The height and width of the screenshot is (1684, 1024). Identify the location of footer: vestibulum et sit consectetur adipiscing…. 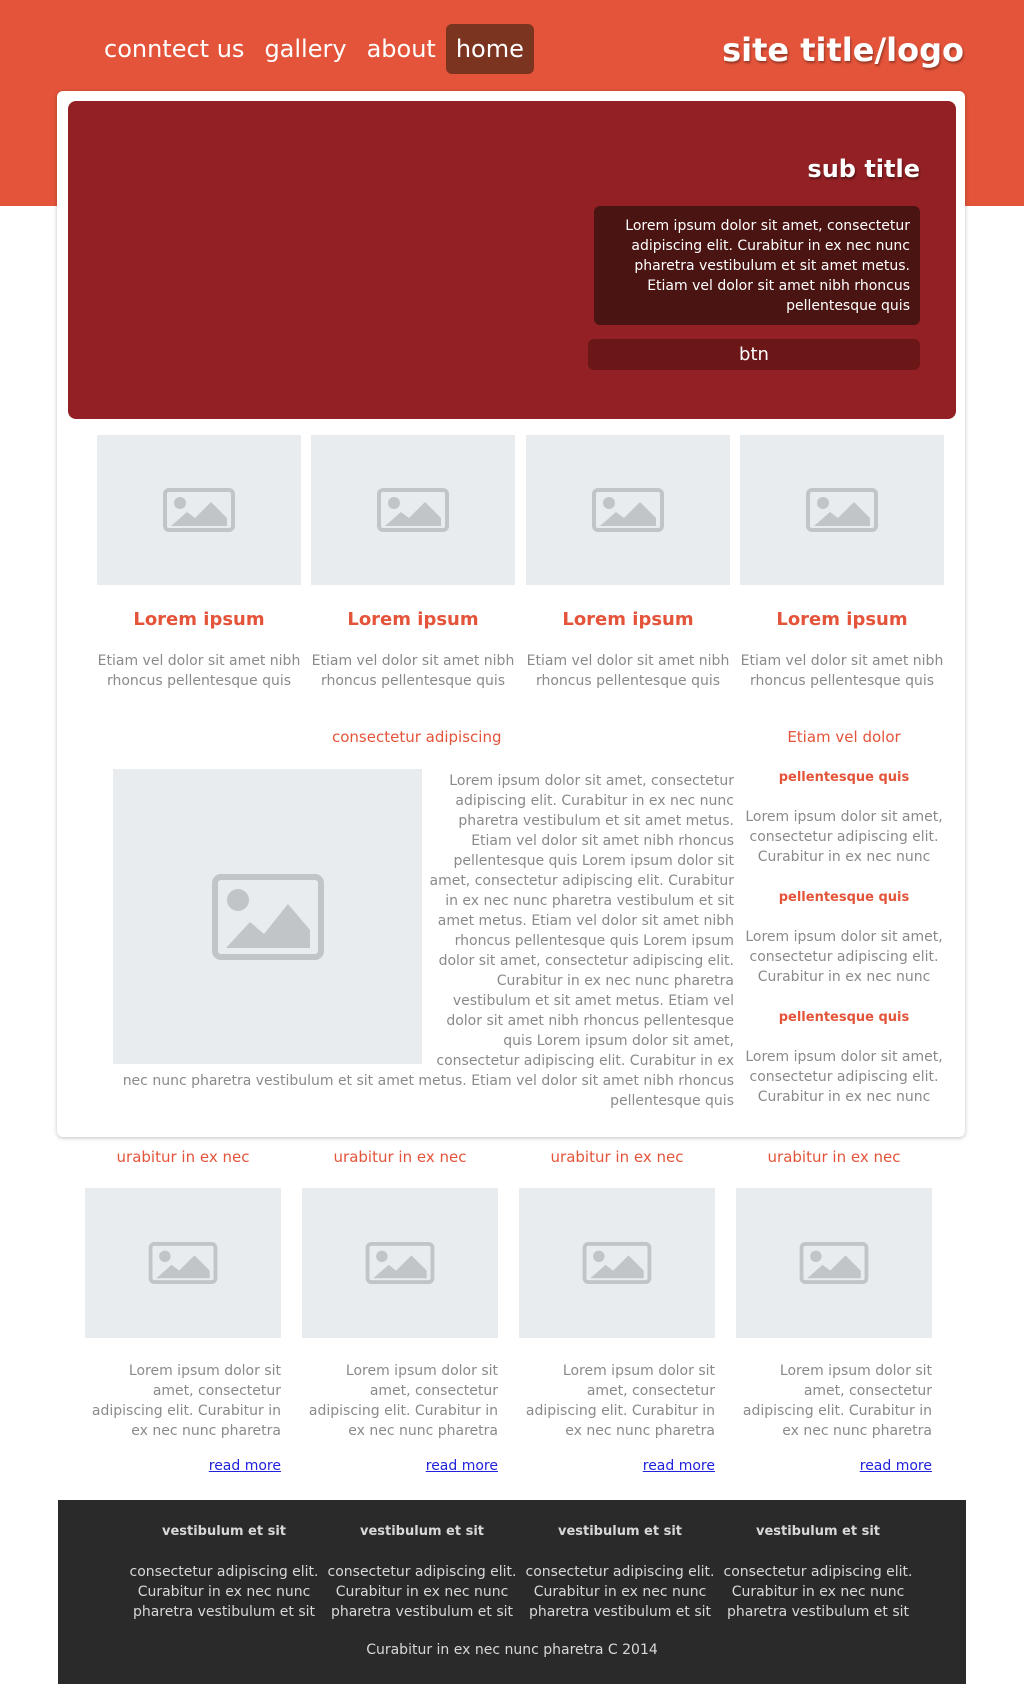
(512, 1592).